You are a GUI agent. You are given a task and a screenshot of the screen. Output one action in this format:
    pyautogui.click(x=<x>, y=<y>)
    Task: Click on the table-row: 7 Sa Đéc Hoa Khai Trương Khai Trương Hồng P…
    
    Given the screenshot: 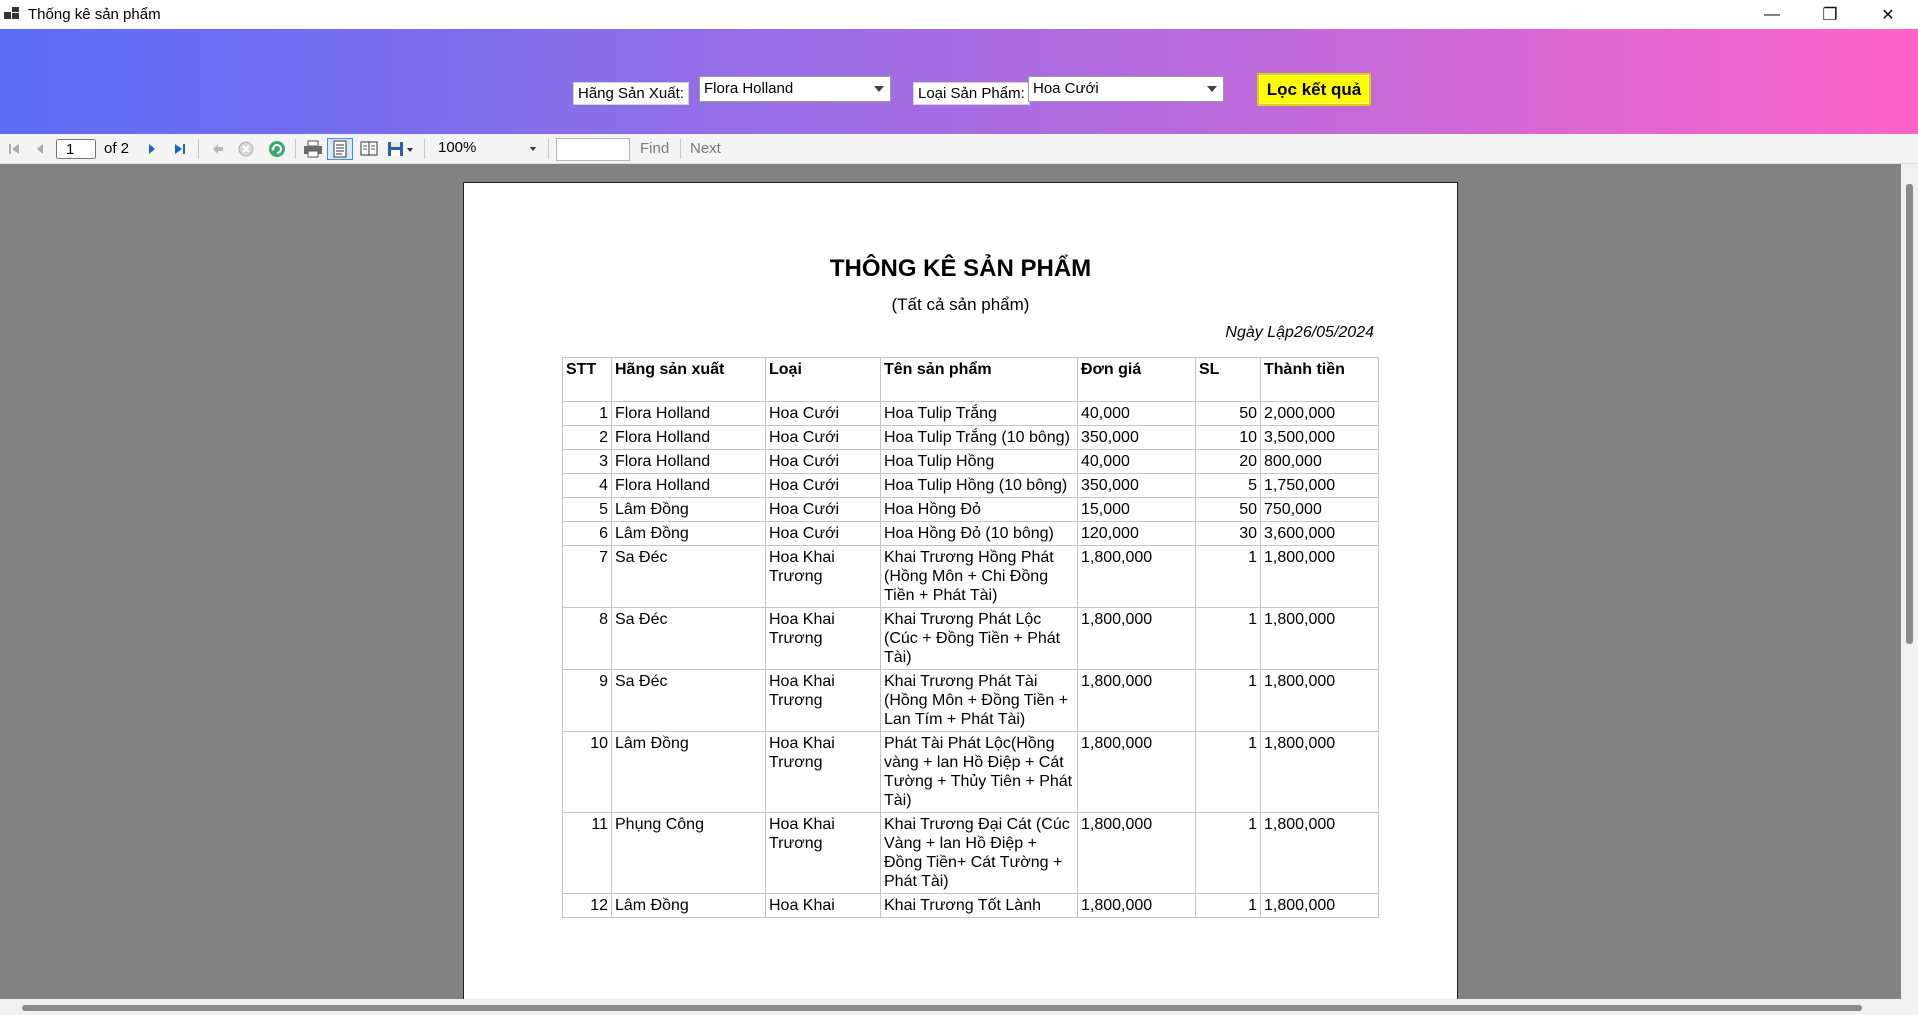 What is the action you would take?
    pyautogui.click(x=970, y=576)
    